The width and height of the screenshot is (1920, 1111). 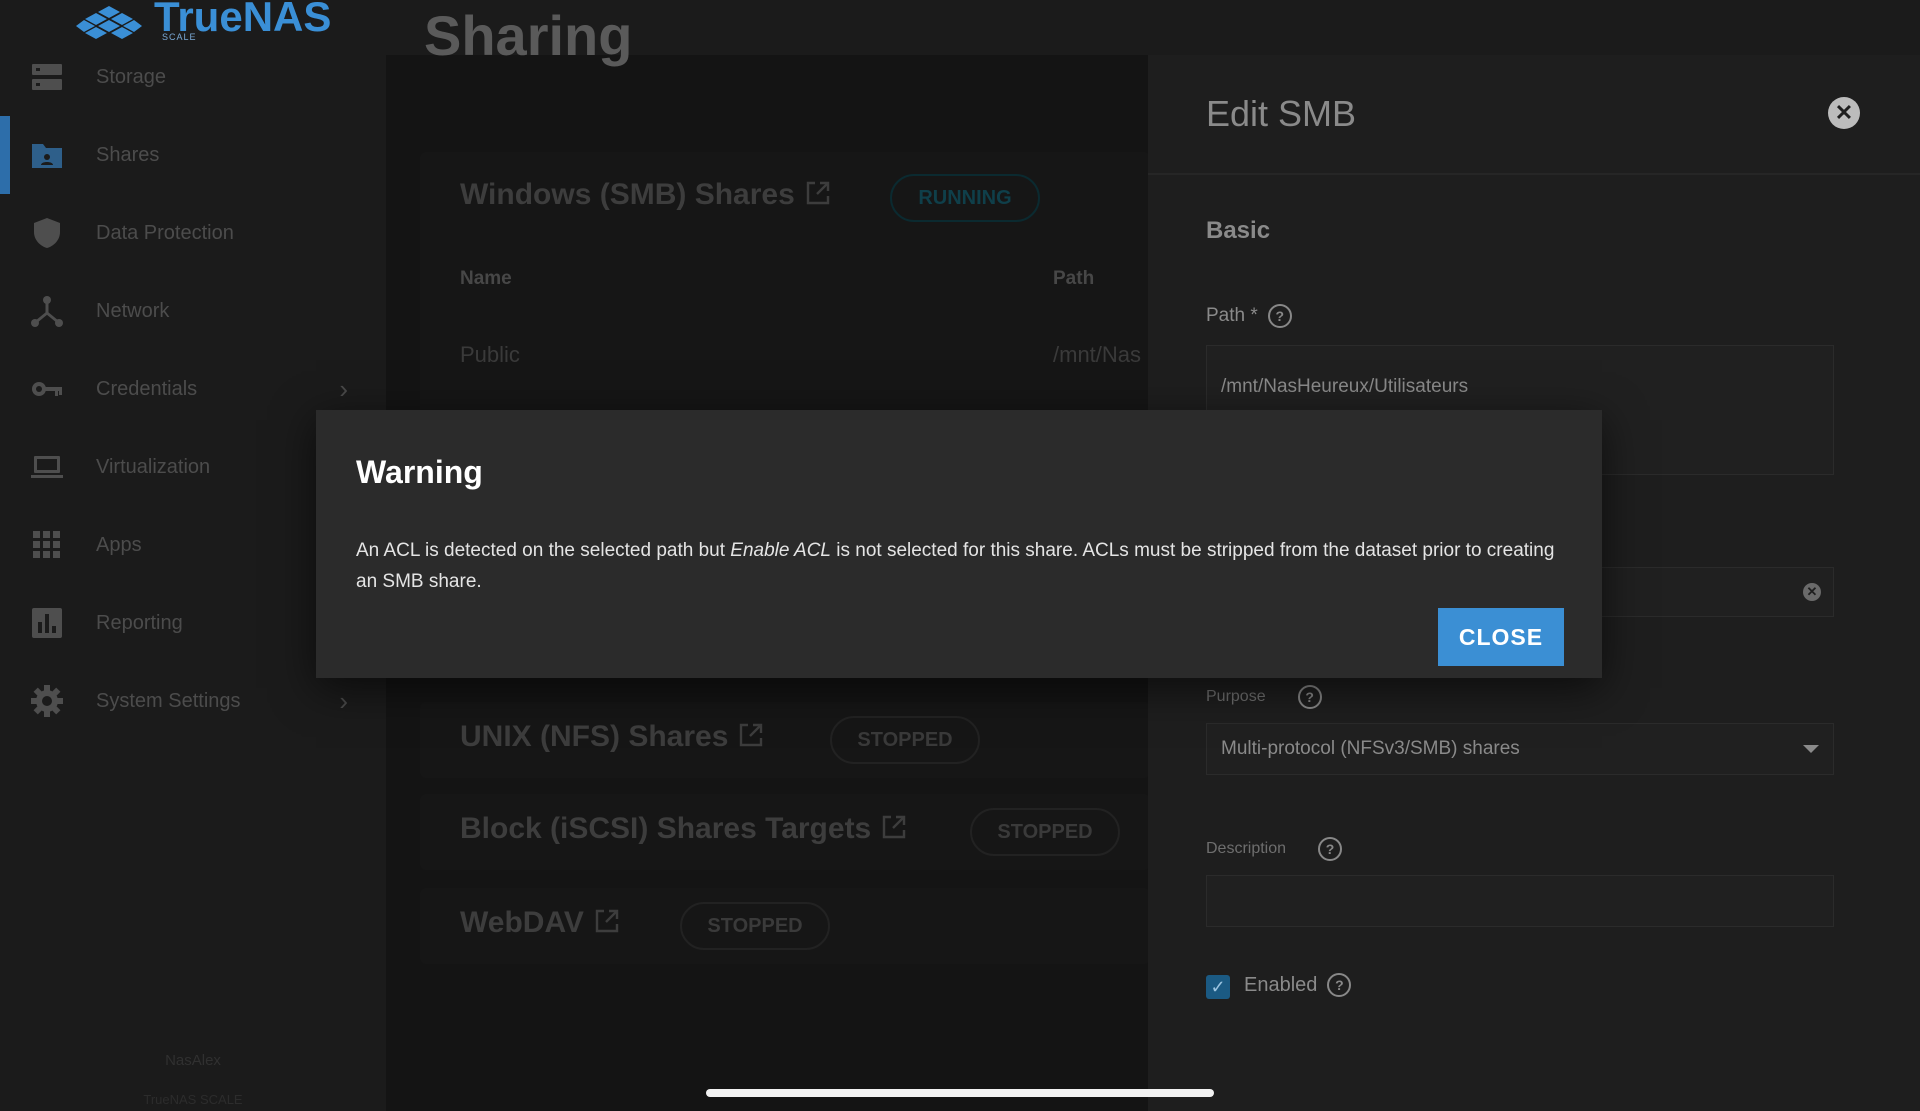 What do you see at coordinates (627, 194) in the screenshot?
I see `smb-card-title-text: Windows (SMB) Shares` at bounding box center [627, 194].